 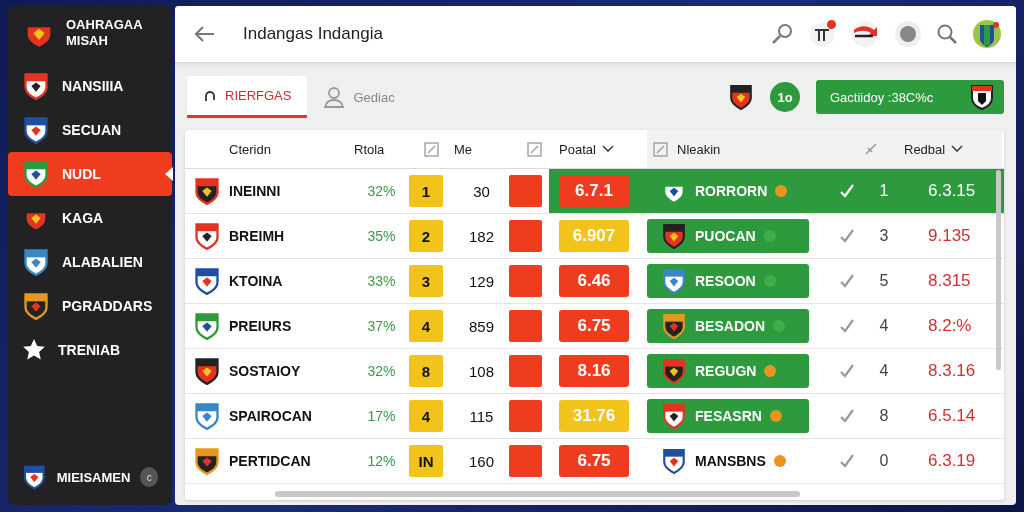 What do you see at coordinates (250, 149) in the screenshot?
I see `column-header: Cteridn` at bounding box center [250, 149].